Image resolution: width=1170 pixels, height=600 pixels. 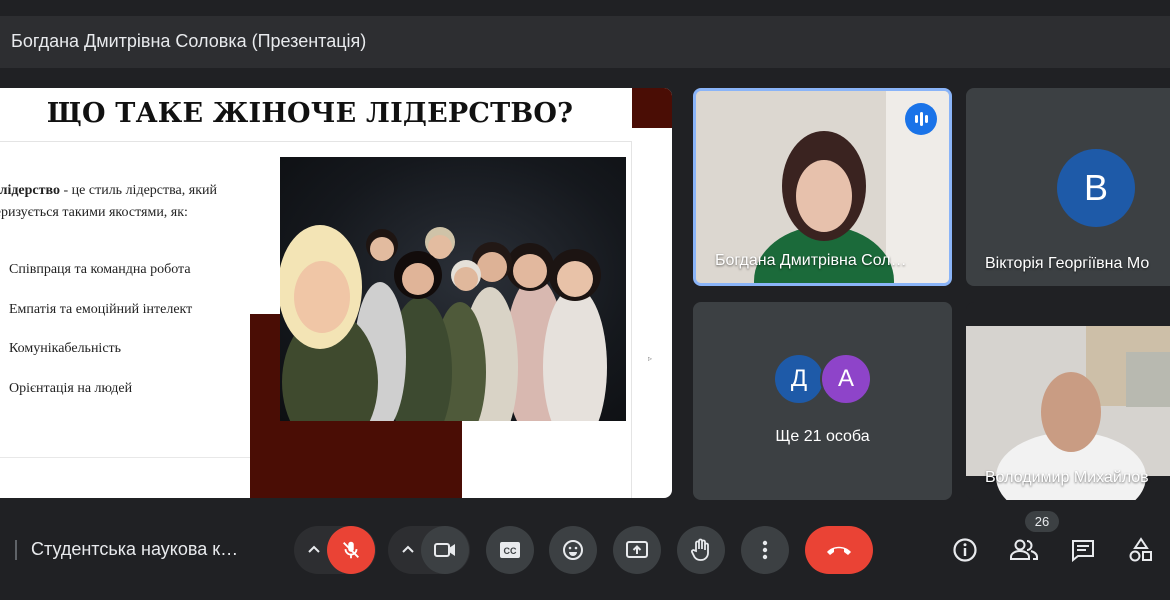 I want to click on participant-count-badge: 26, so click(x=1042, y=521).